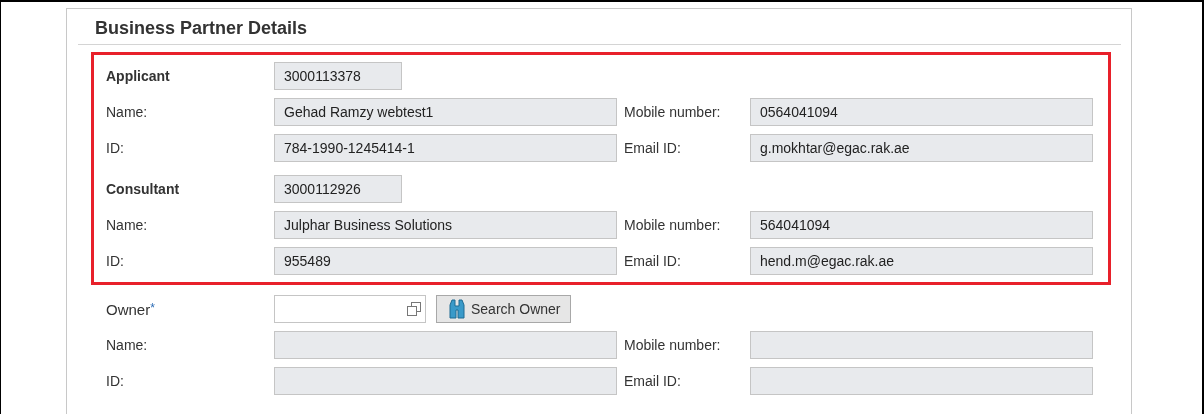 This screenshot has width=1204, height=414. Describe the element at coordinates (921, 261) in the screenshot. I see `value-field: hend.m@egac.rak.ae` at that location.